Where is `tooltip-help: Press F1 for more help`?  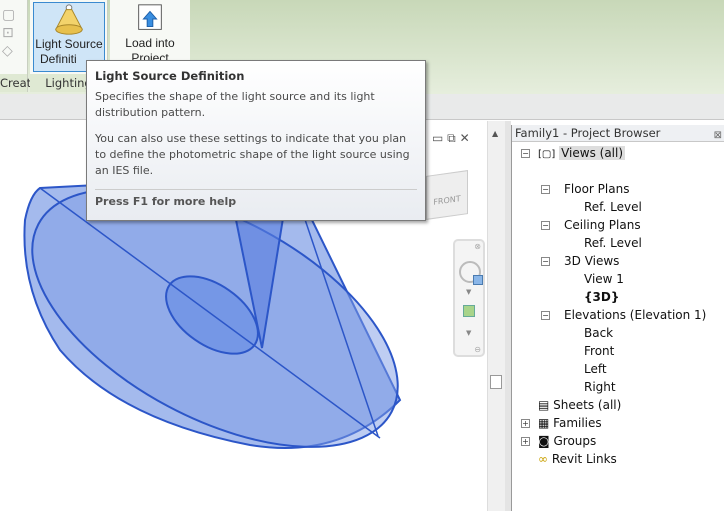 tooltip-help: Press F1 for more help is located at coordinates (256, 198).